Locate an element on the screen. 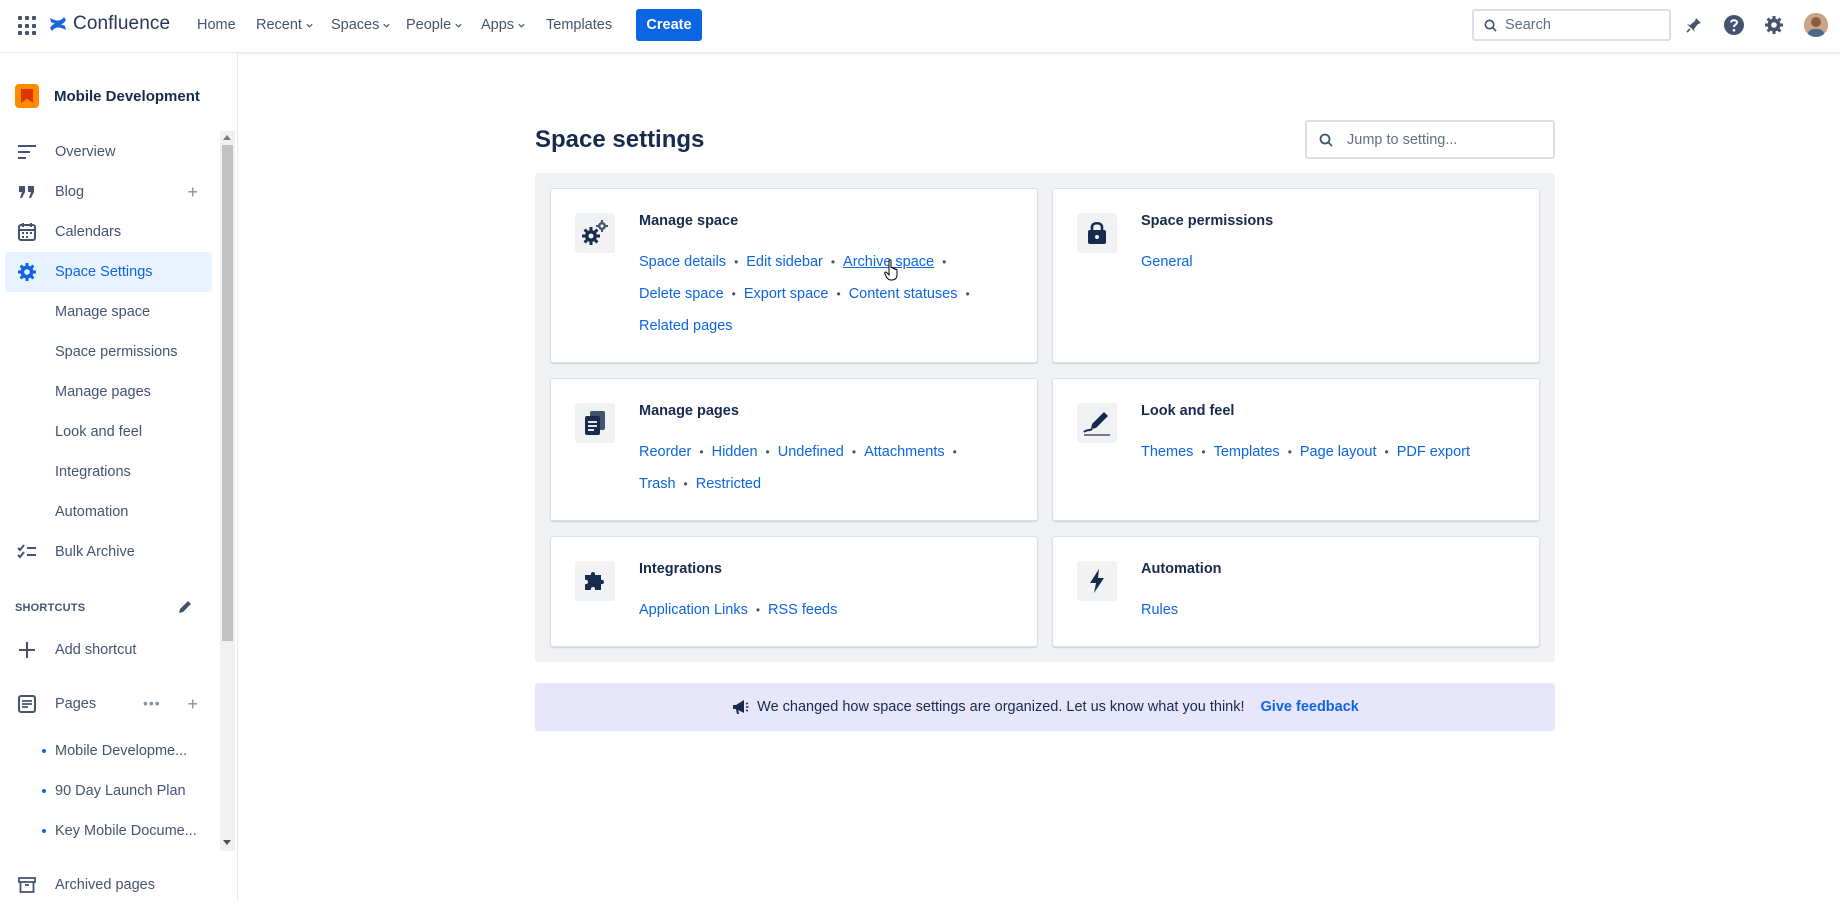 This screenshot has width=1840, height=905. sidebar-subitem-integrations: Integrations is located at coordinates (108, 472).